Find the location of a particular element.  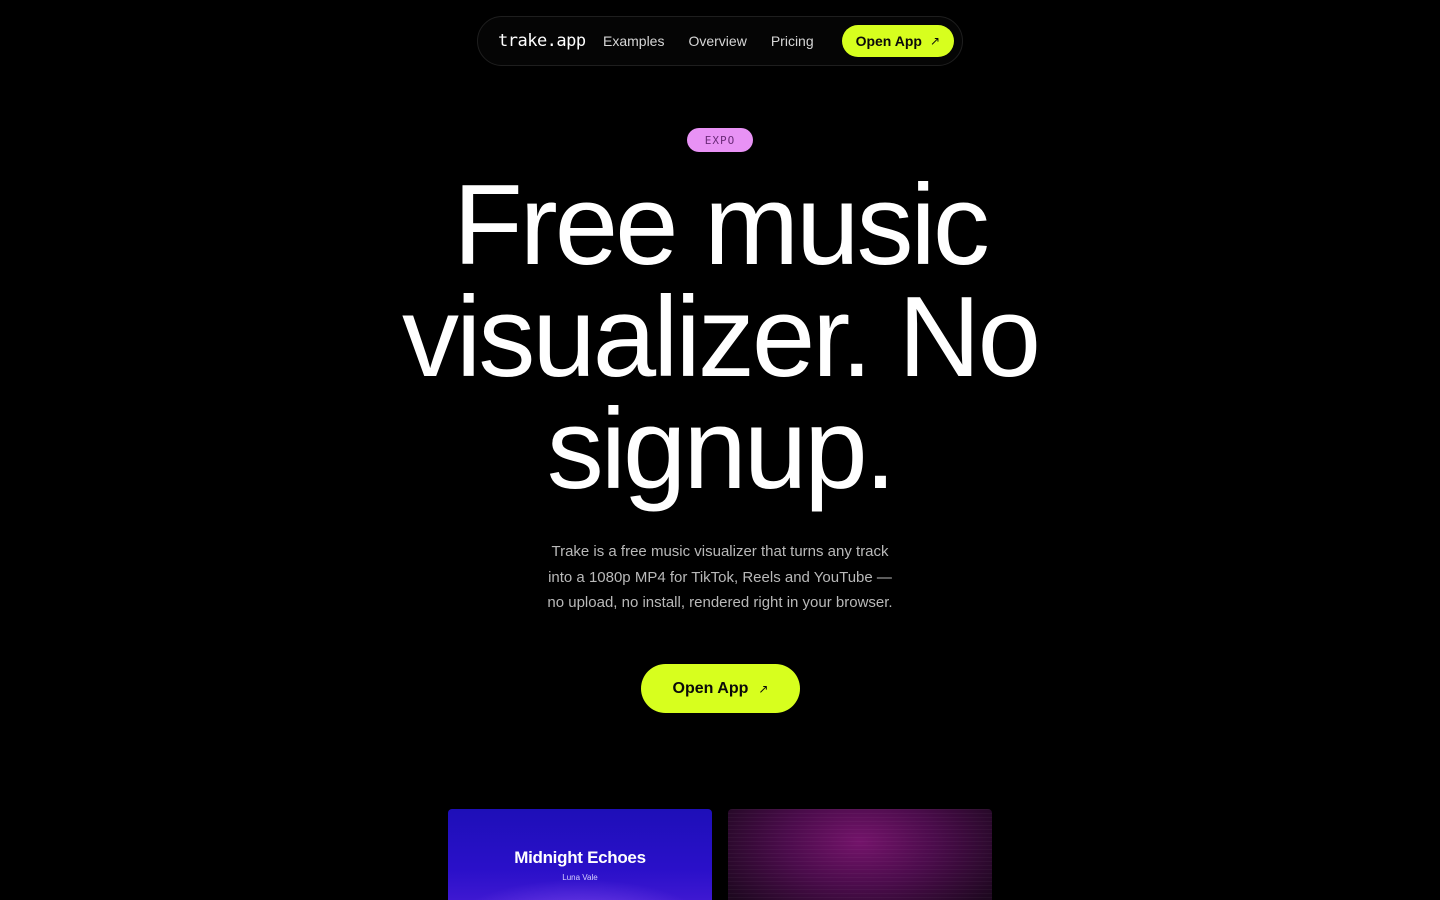

nav-link-overview: Overview is located at coordinates (717, 41).